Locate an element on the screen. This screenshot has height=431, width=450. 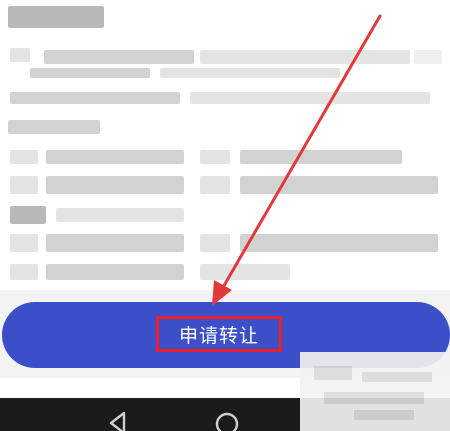
blurred-title is located at coordinates (56, 17).